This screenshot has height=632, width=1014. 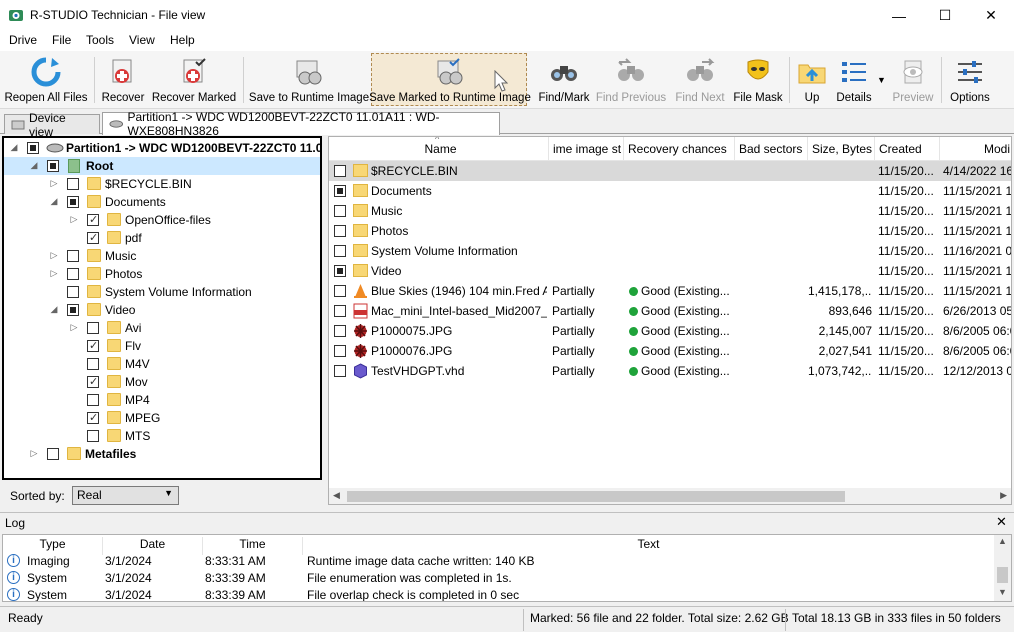 I want to click on find-next-button: Find Next, so click(x=700, y=80).